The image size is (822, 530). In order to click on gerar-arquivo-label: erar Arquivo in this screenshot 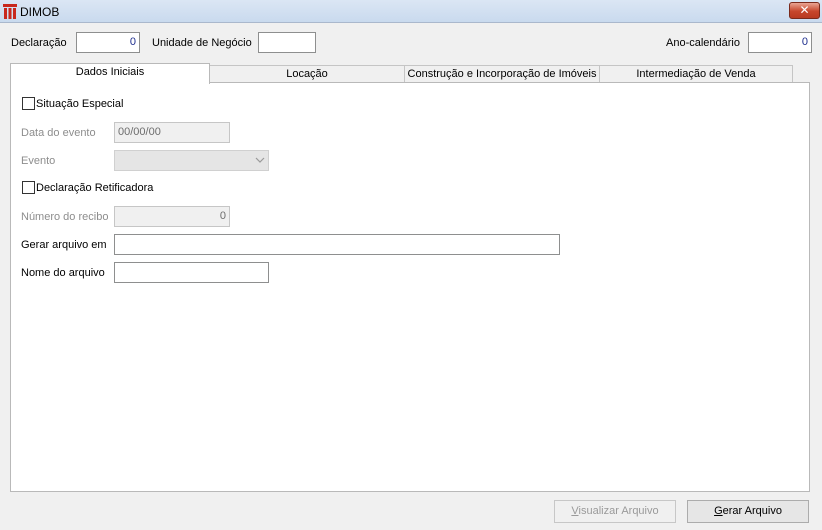, I will do `click(752, 511)`.